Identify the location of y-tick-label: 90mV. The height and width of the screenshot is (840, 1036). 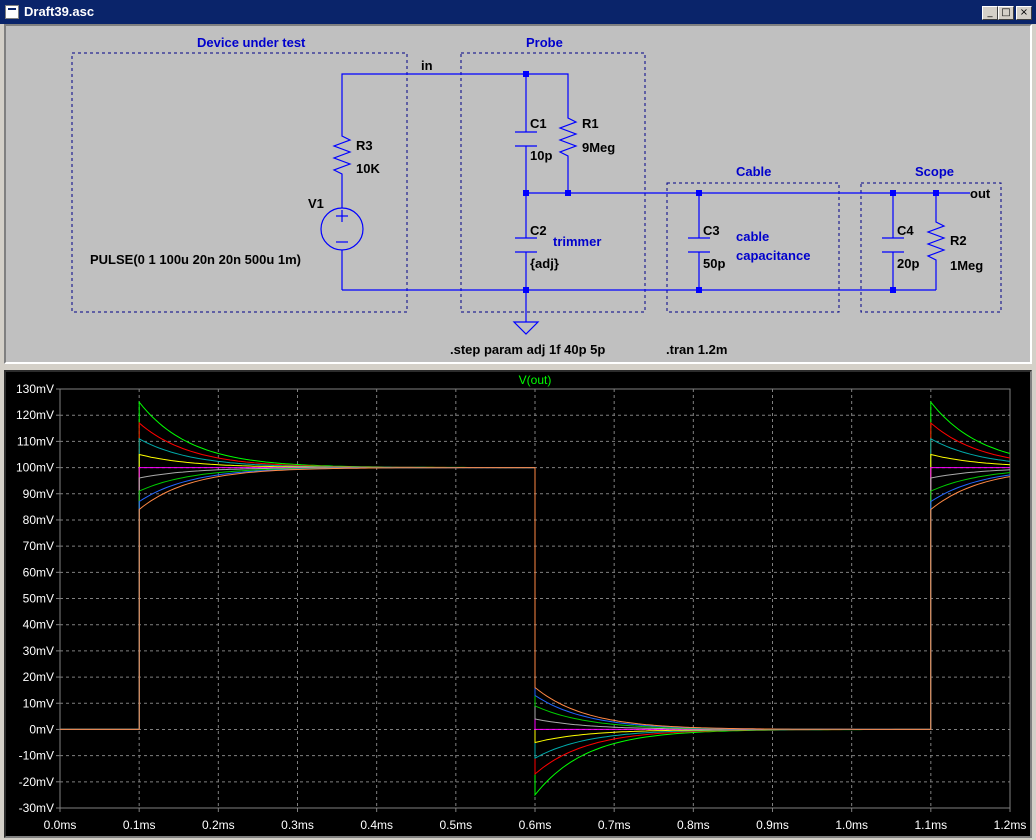
(38, 494).